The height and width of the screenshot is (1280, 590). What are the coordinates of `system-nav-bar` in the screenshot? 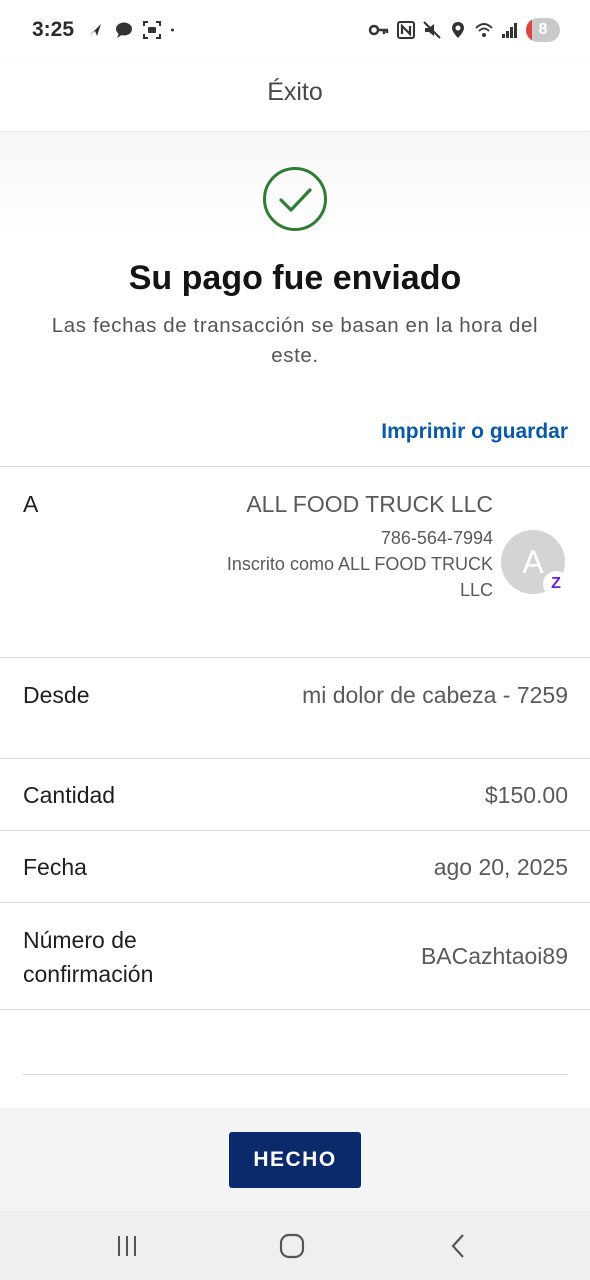 It's located at (295, 1245).